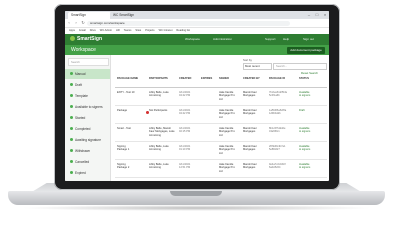 The image size is (393, 240). What do you see at coordinates (286, 39) in the screenshot?
I see `nav-help: Help` at bounding box center [286, 39].